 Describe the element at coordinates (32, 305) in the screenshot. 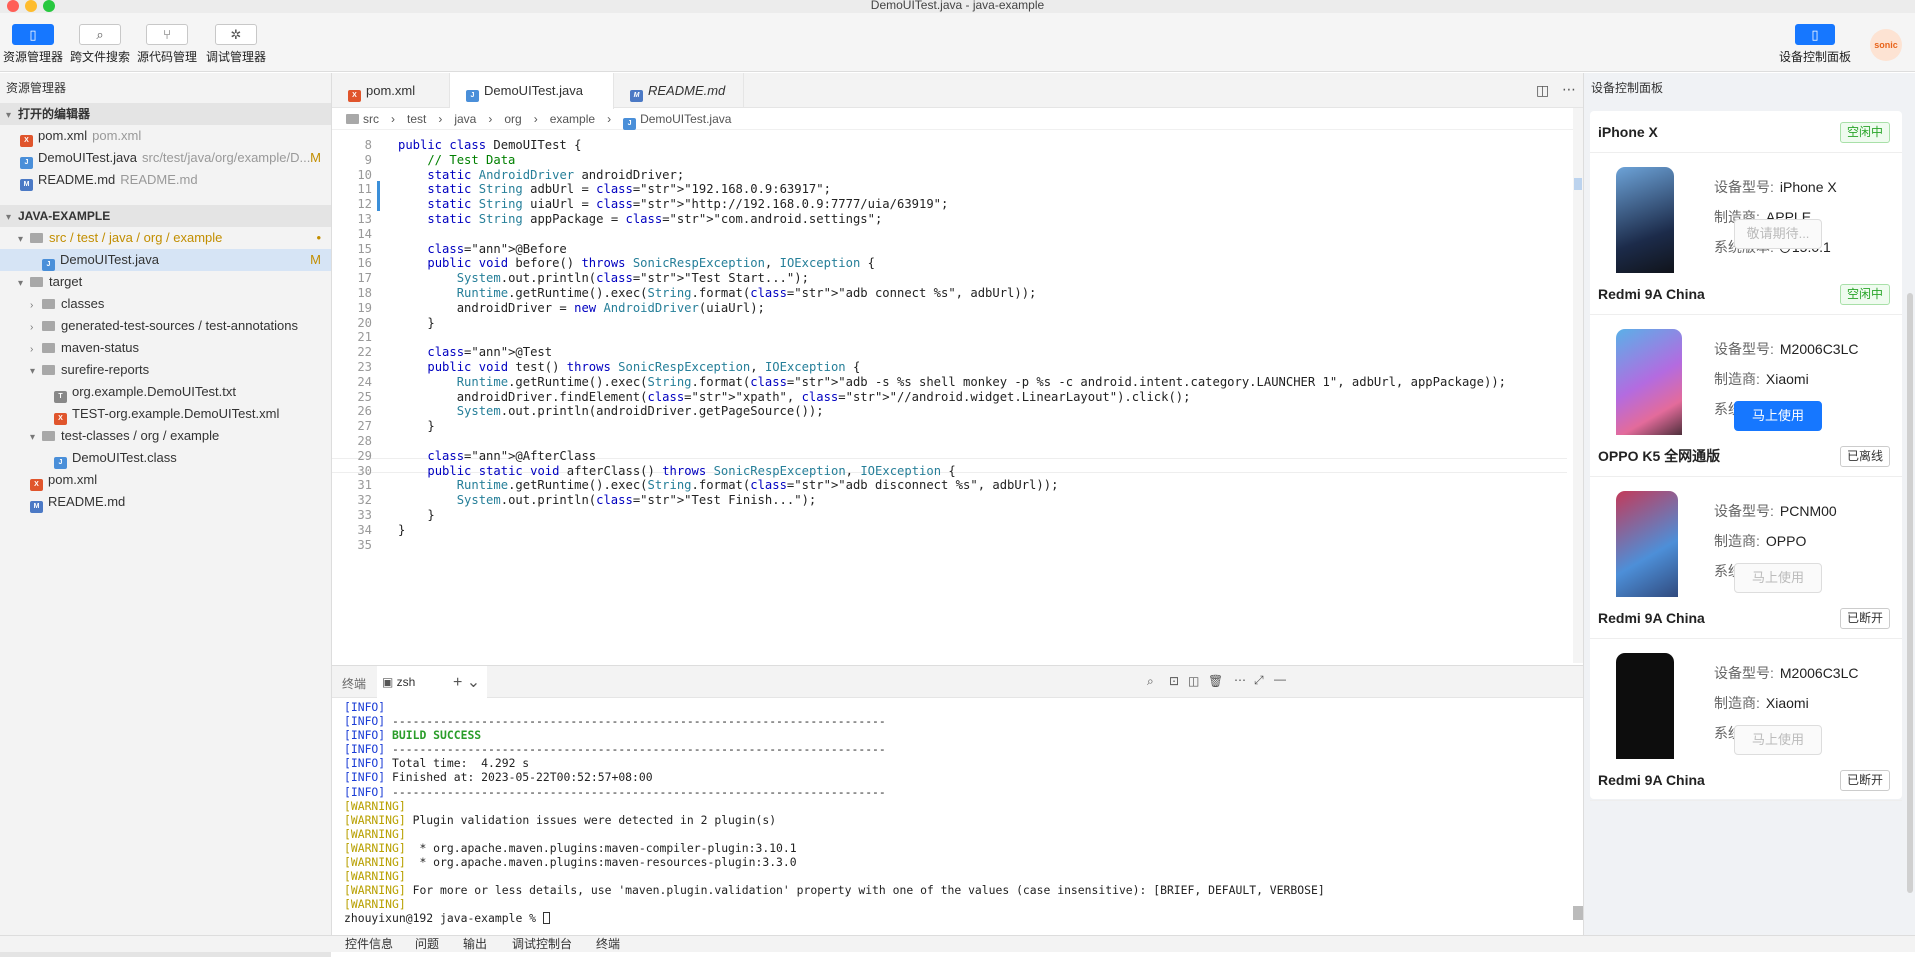

I see `chevron-right-icon: ›` at that location.